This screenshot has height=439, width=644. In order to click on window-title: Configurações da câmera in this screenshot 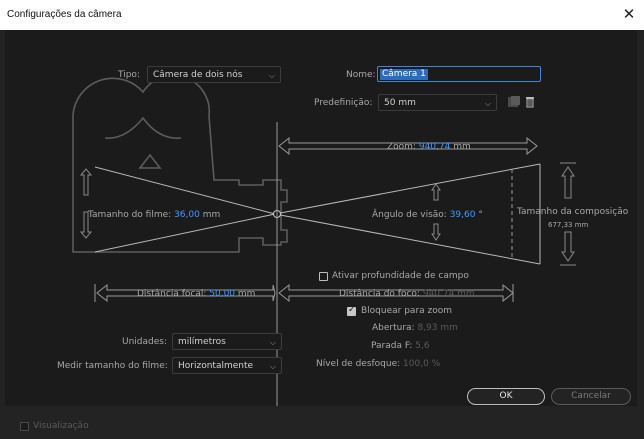, I will do `click(64, 14)`.